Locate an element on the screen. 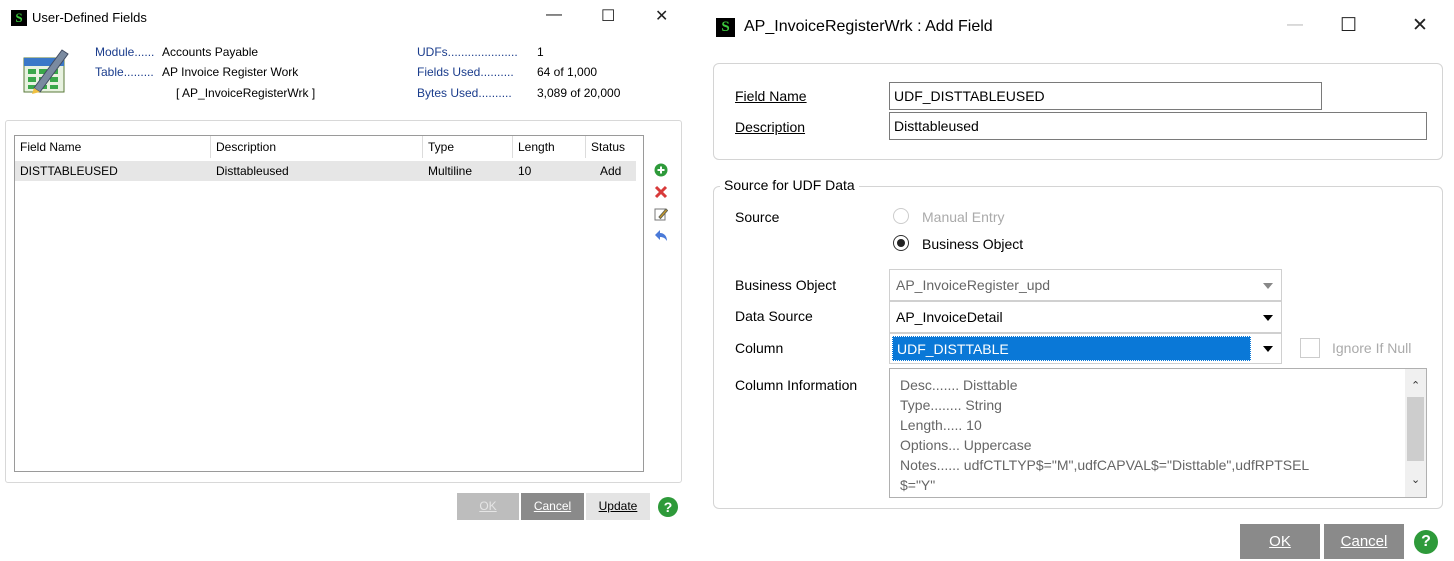 The image size is (1454, 561). column-header-type: Type is located at coordinates (468, 147).